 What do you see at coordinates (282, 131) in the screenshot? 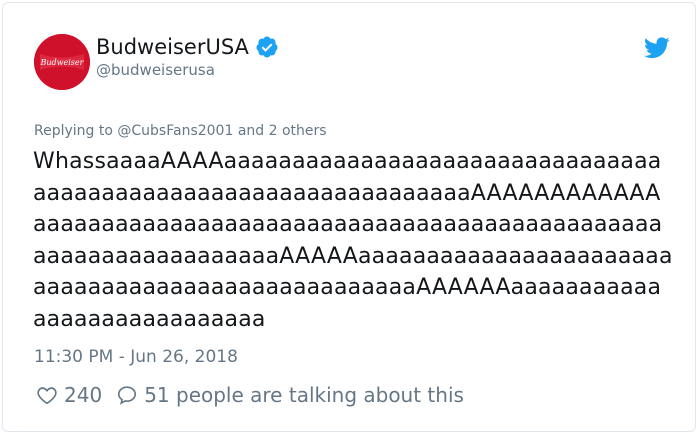
I see `replying-to-others: and 2 others` at bounding box center [282, 131].